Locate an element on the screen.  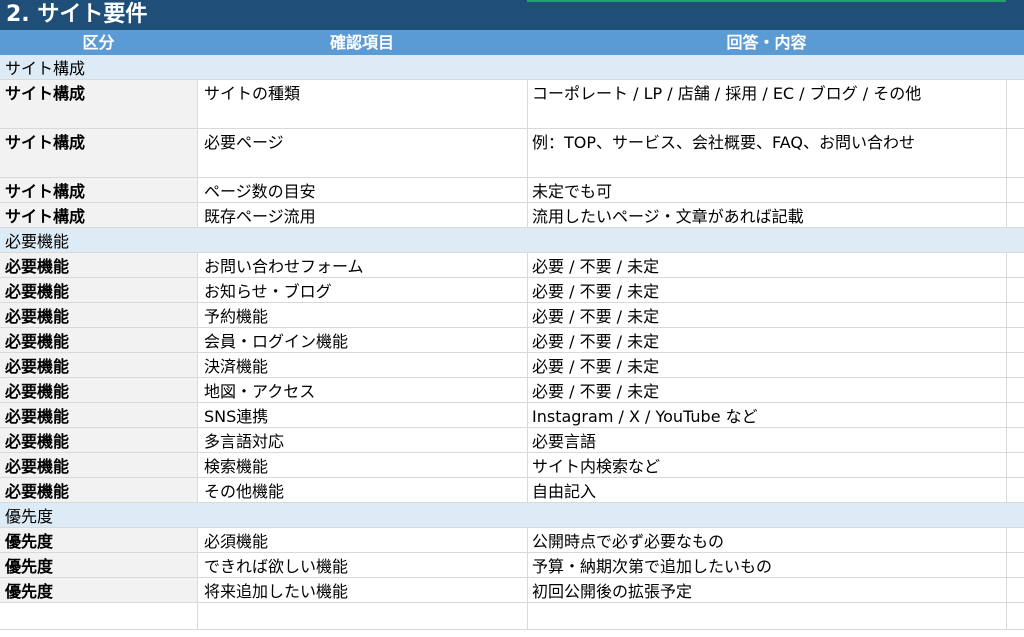
item-cell: 決済機能 is located at coordinates (362, 365).